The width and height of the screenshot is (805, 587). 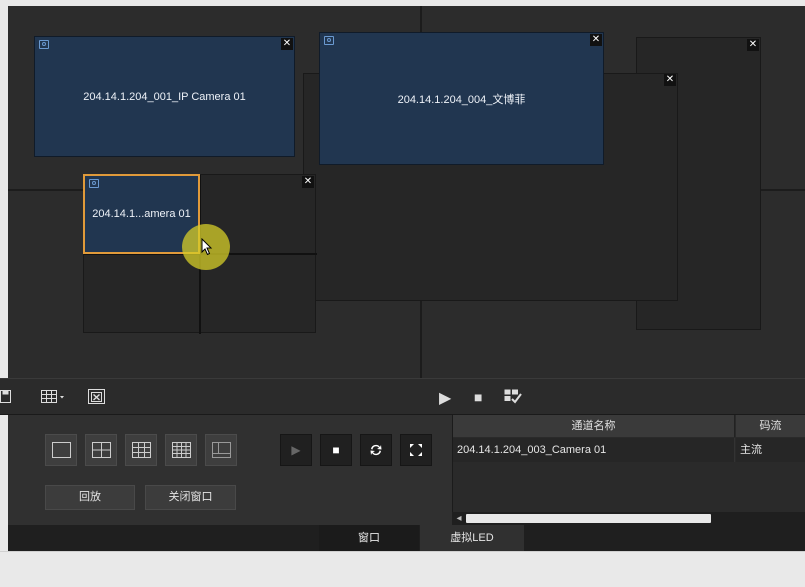 I want to click on layout-2x2-button, so click(x=101, y=450).